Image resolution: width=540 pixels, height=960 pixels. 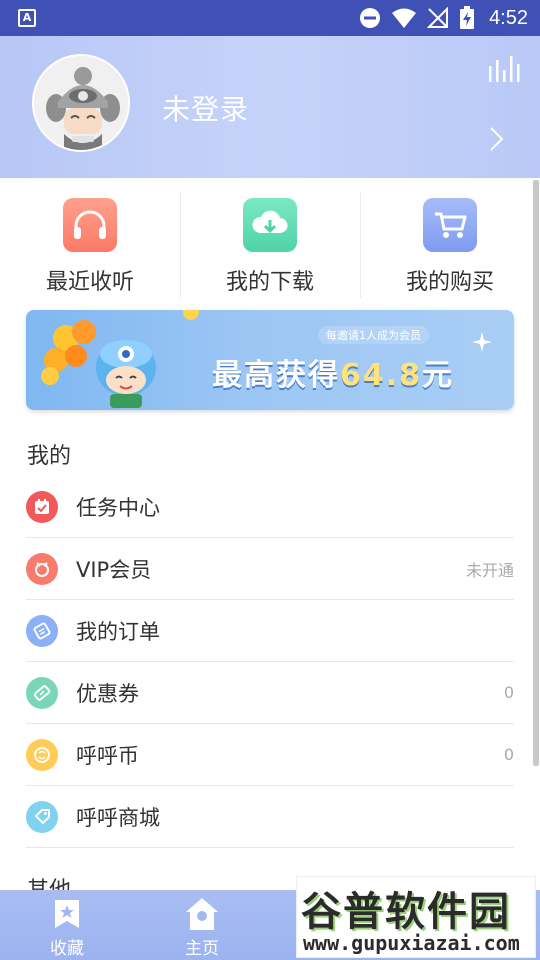 I want to click on menu-item-coins: 呼呼币 0, so click(x=270, y=755).